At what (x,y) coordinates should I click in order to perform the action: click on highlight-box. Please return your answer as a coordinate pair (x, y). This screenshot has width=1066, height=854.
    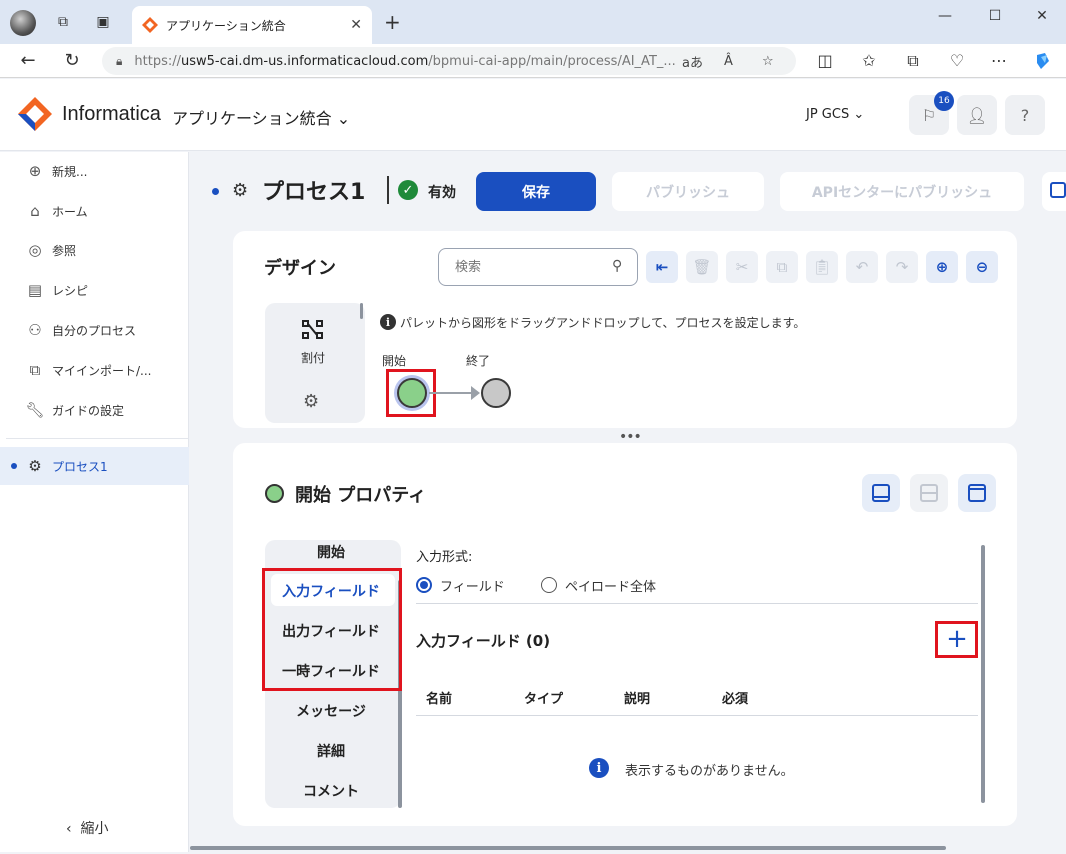
    Looking at the image, I should click on (332, 629).